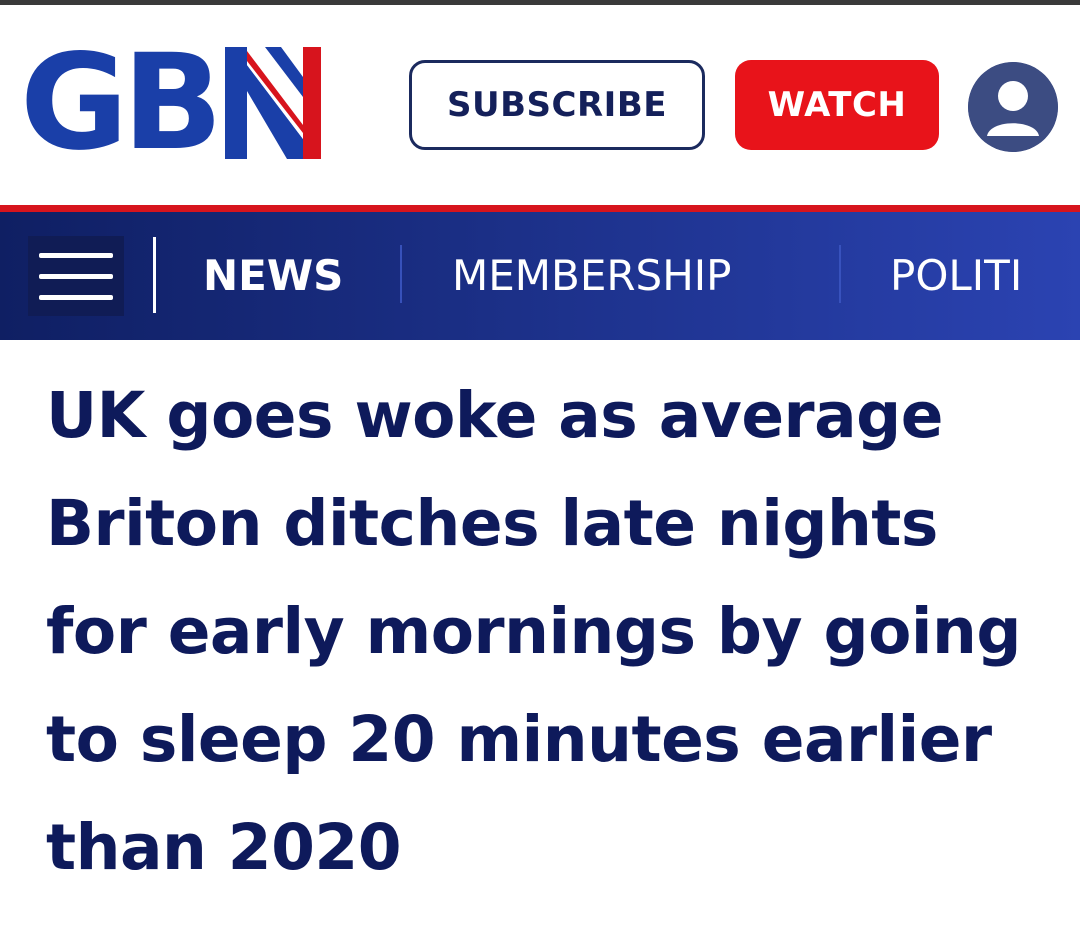 The height and width of the screenshot is (936, 1080). I want to click on header-red-divider, so click(540, 208).